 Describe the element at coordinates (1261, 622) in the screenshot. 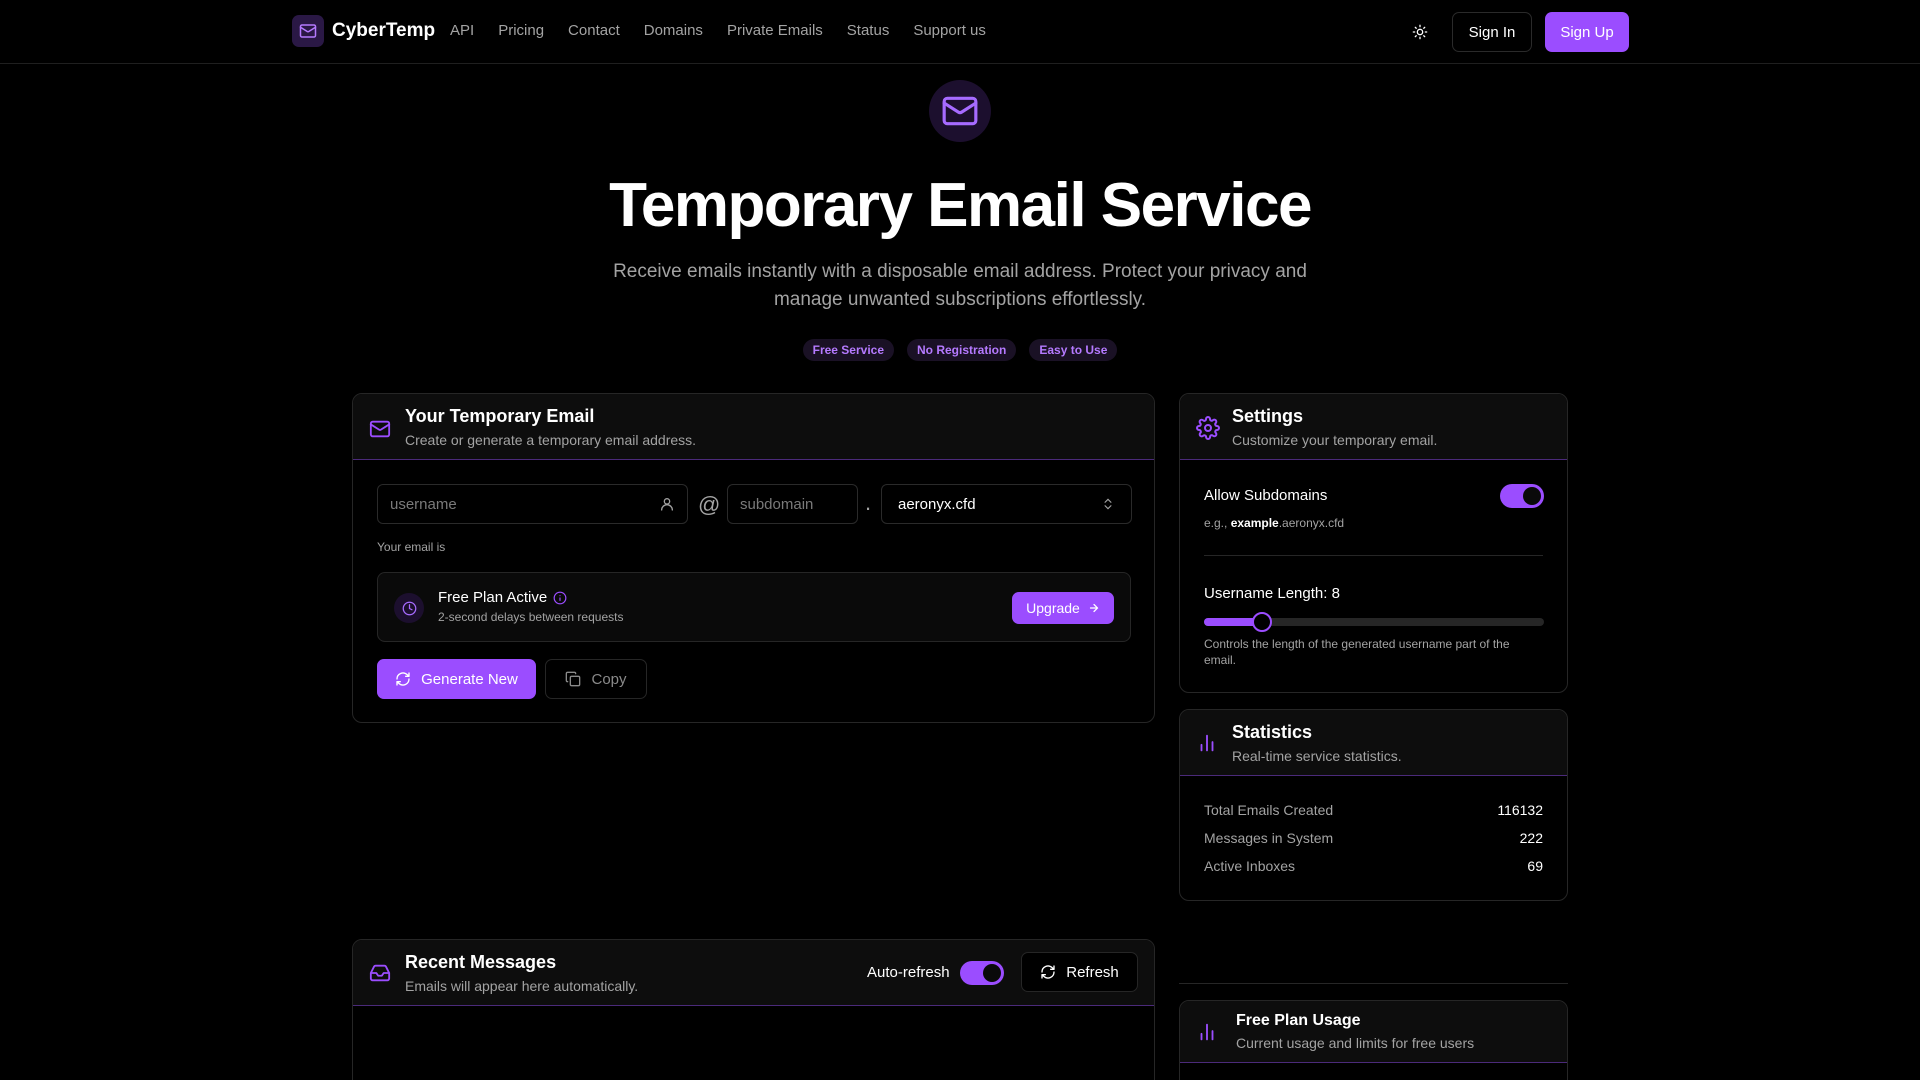

I see `slider-thumb` at that location.